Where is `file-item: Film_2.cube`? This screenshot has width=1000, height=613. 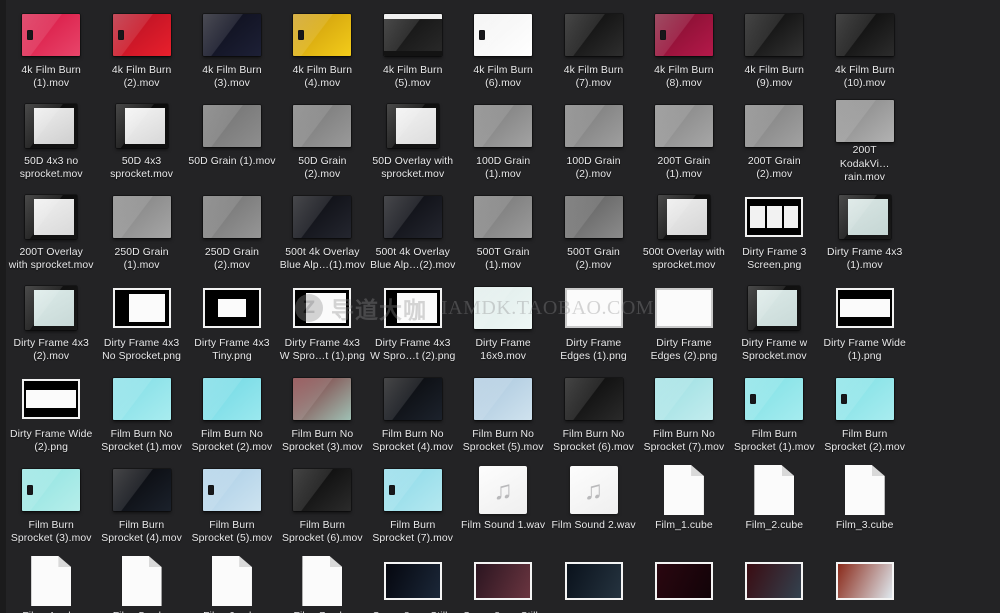
file-item: Film_2.cube is located at coordinates (774, 502).